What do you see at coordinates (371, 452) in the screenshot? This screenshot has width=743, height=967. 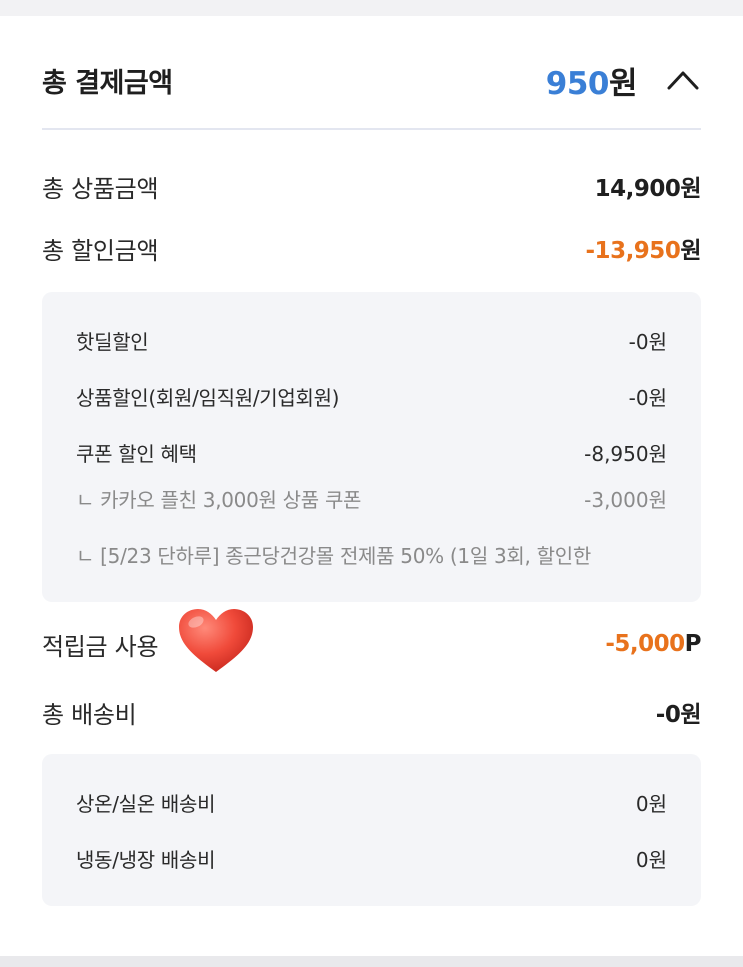 I see `discount-detail-row: 쿠폰 할인 혜택 -8,950원` at bounding box center [371, 452].